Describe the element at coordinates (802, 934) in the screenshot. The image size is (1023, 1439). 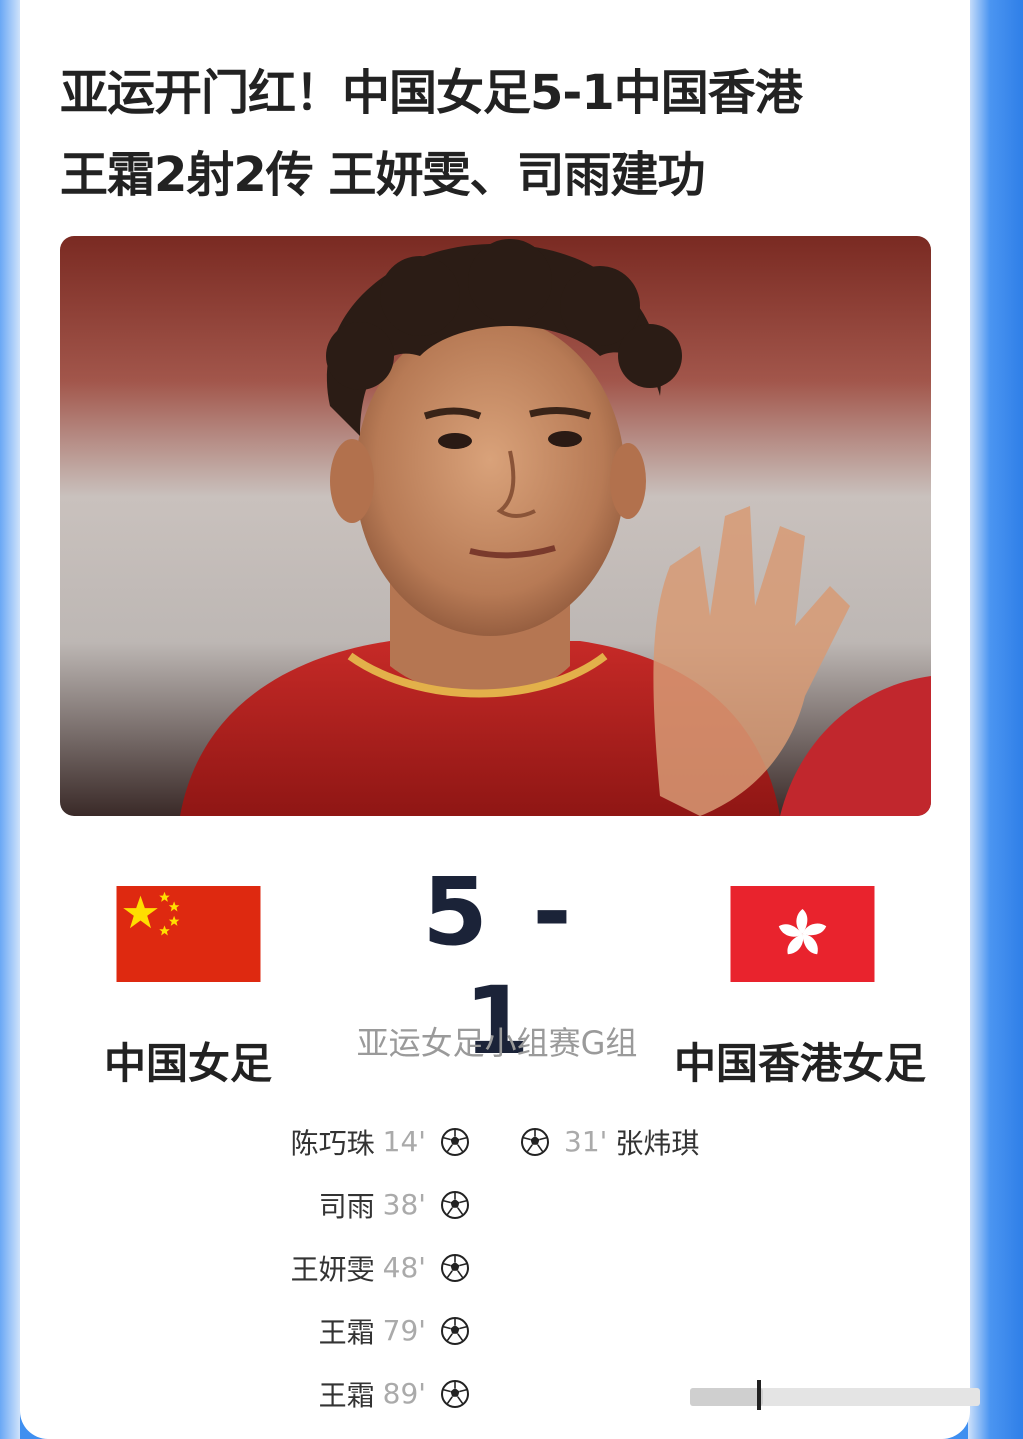
I see `hong-kong-flag-icon` at that location.